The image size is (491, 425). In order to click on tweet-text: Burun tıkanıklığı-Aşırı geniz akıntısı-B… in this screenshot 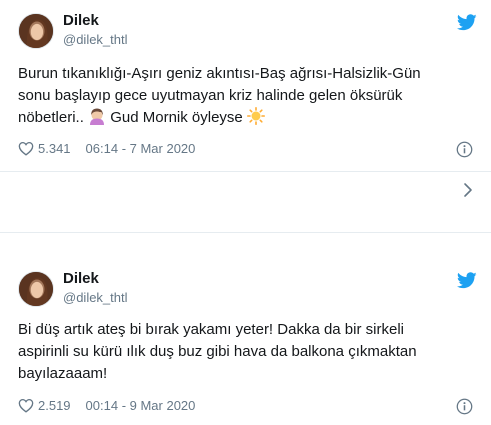, I will do `click(248, 96)`.